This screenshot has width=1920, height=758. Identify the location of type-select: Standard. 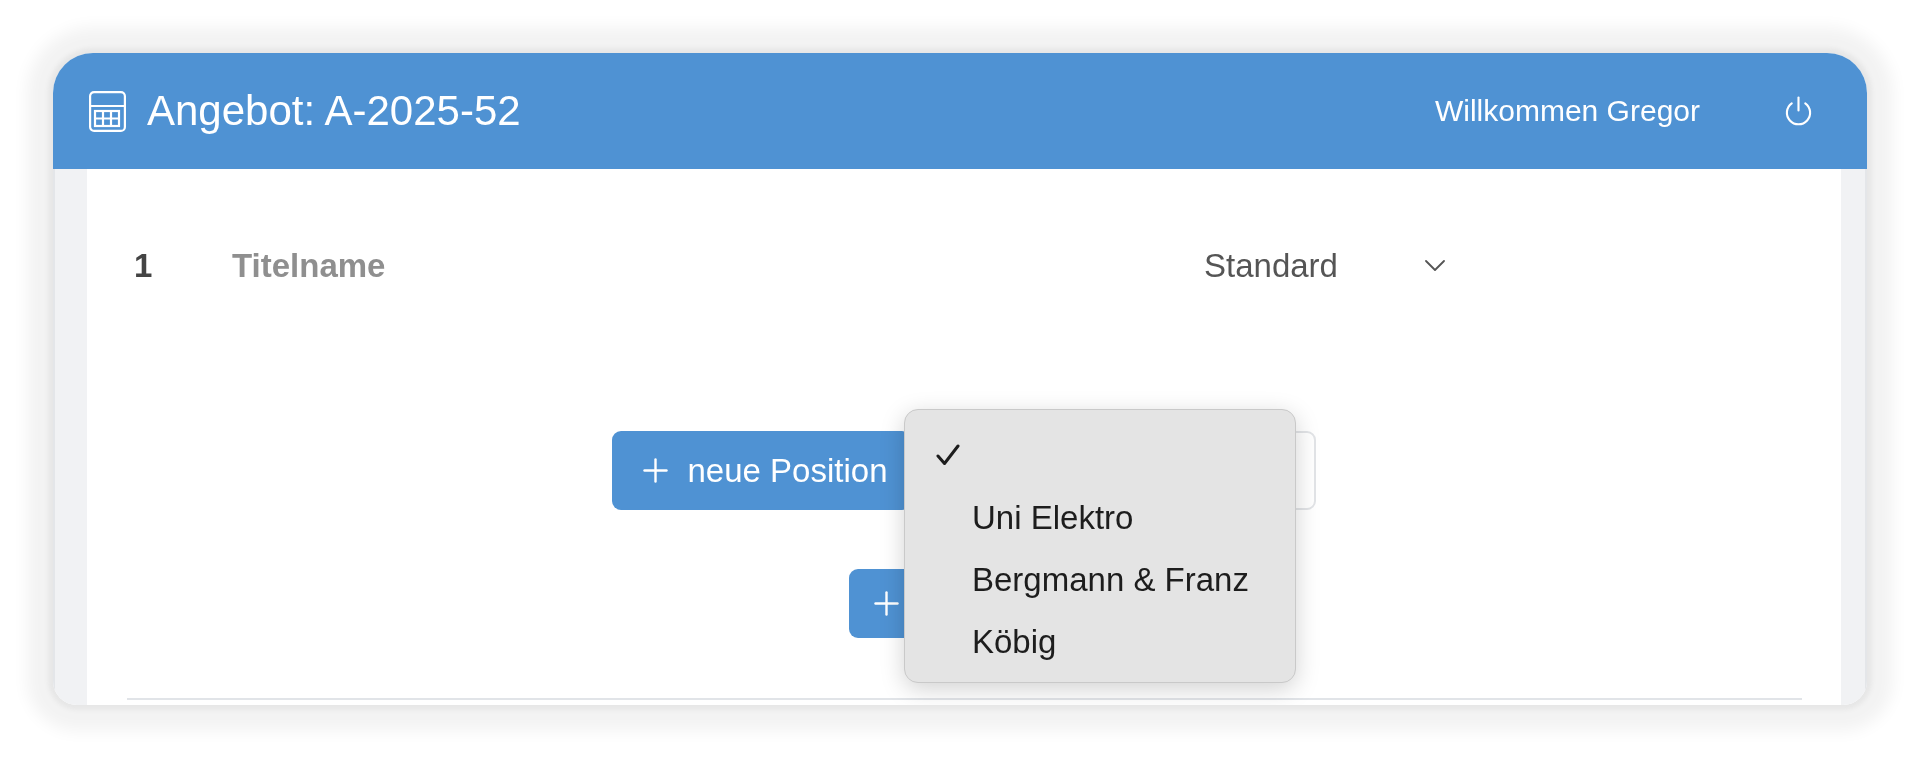
(1324, 265).